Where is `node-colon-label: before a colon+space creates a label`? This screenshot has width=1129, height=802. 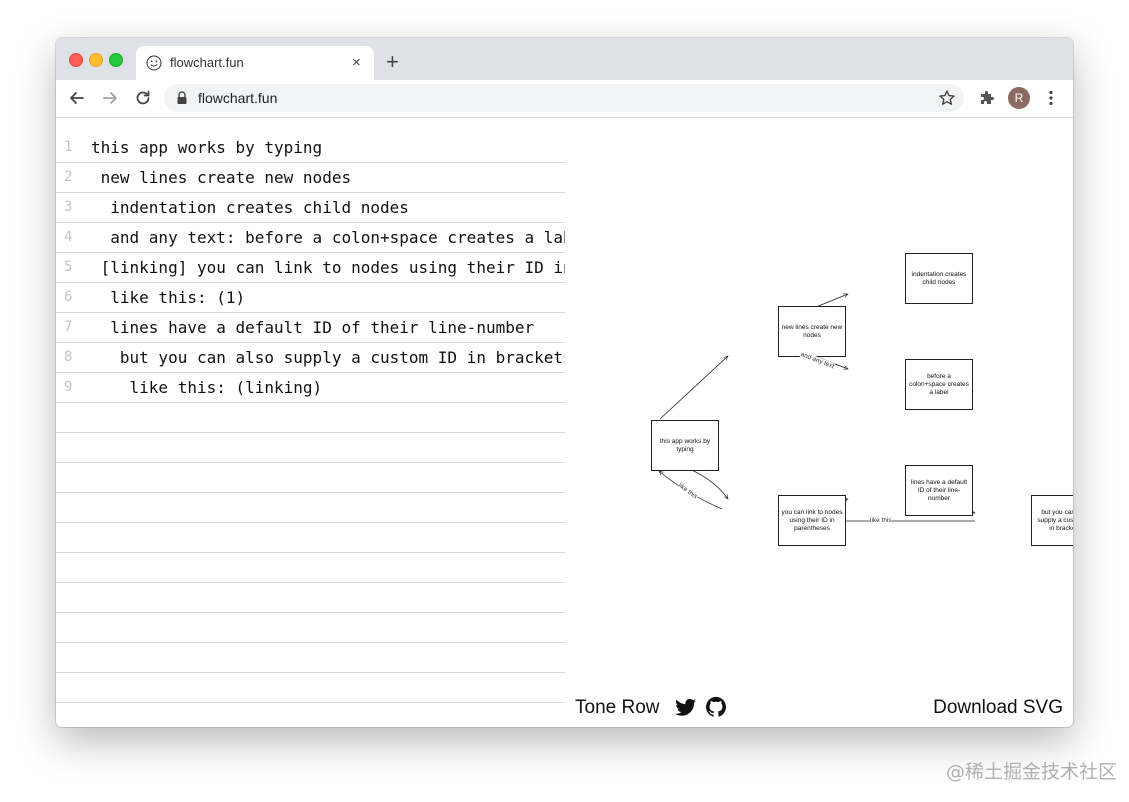
node-colon-label: before a colon+space creates a label is located at coordinates (939, 384).